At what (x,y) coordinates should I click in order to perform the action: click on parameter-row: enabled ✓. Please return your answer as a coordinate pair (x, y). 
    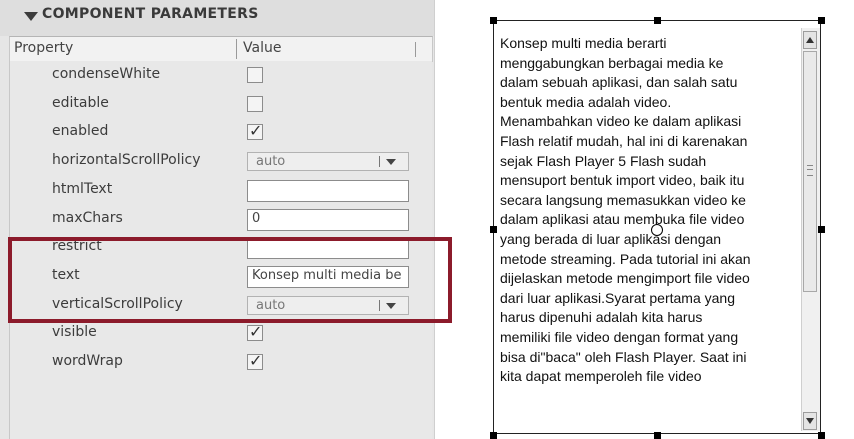
    Looking at the image, I should click on (221, 132).